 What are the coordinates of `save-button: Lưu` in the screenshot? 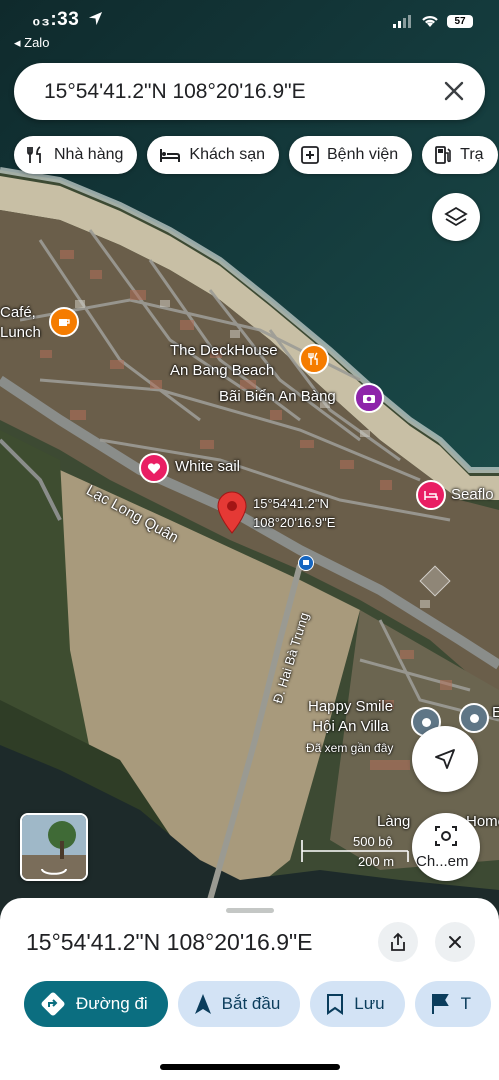 It's located at (357, 1004).